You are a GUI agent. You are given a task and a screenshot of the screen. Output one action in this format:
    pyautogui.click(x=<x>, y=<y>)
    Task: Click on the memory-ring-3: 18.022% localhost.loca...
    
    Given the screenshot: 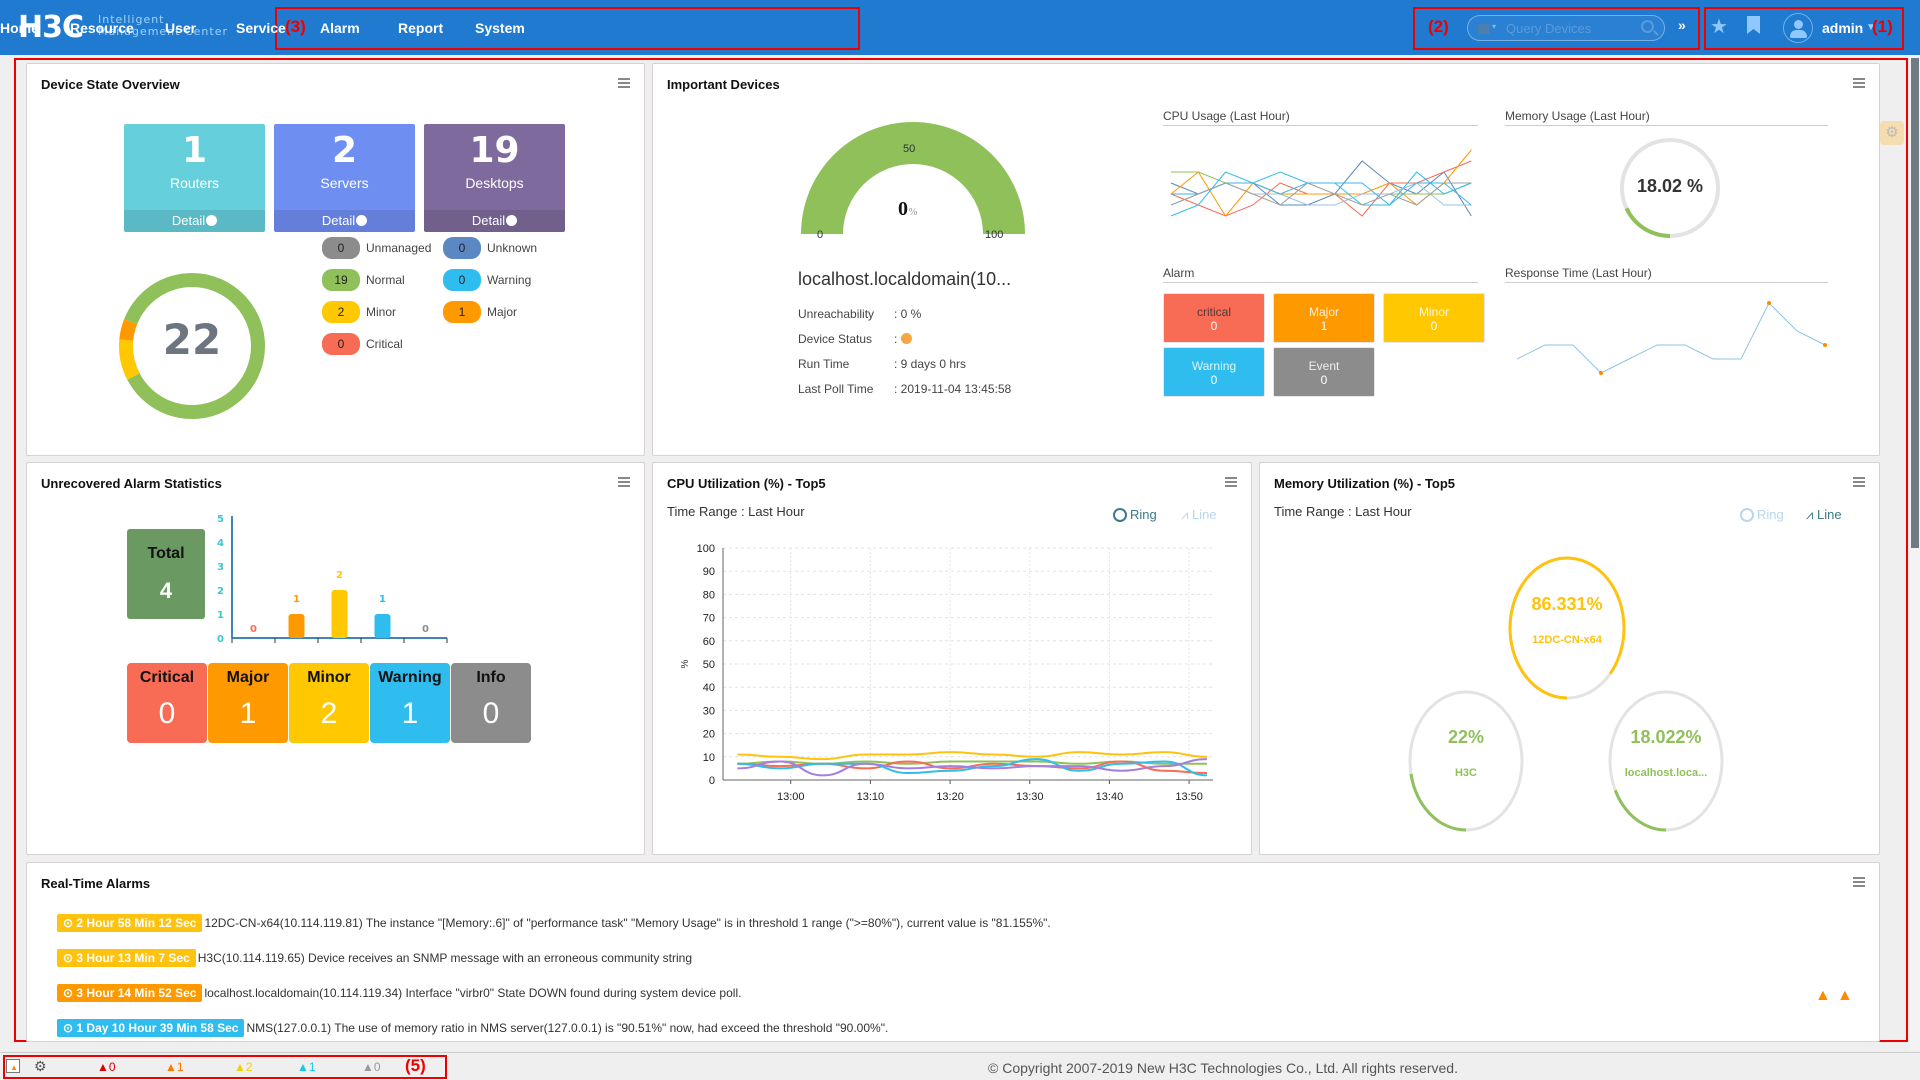 What is the action you would take?
    pyautogui.click(x=1666, y=761)
    